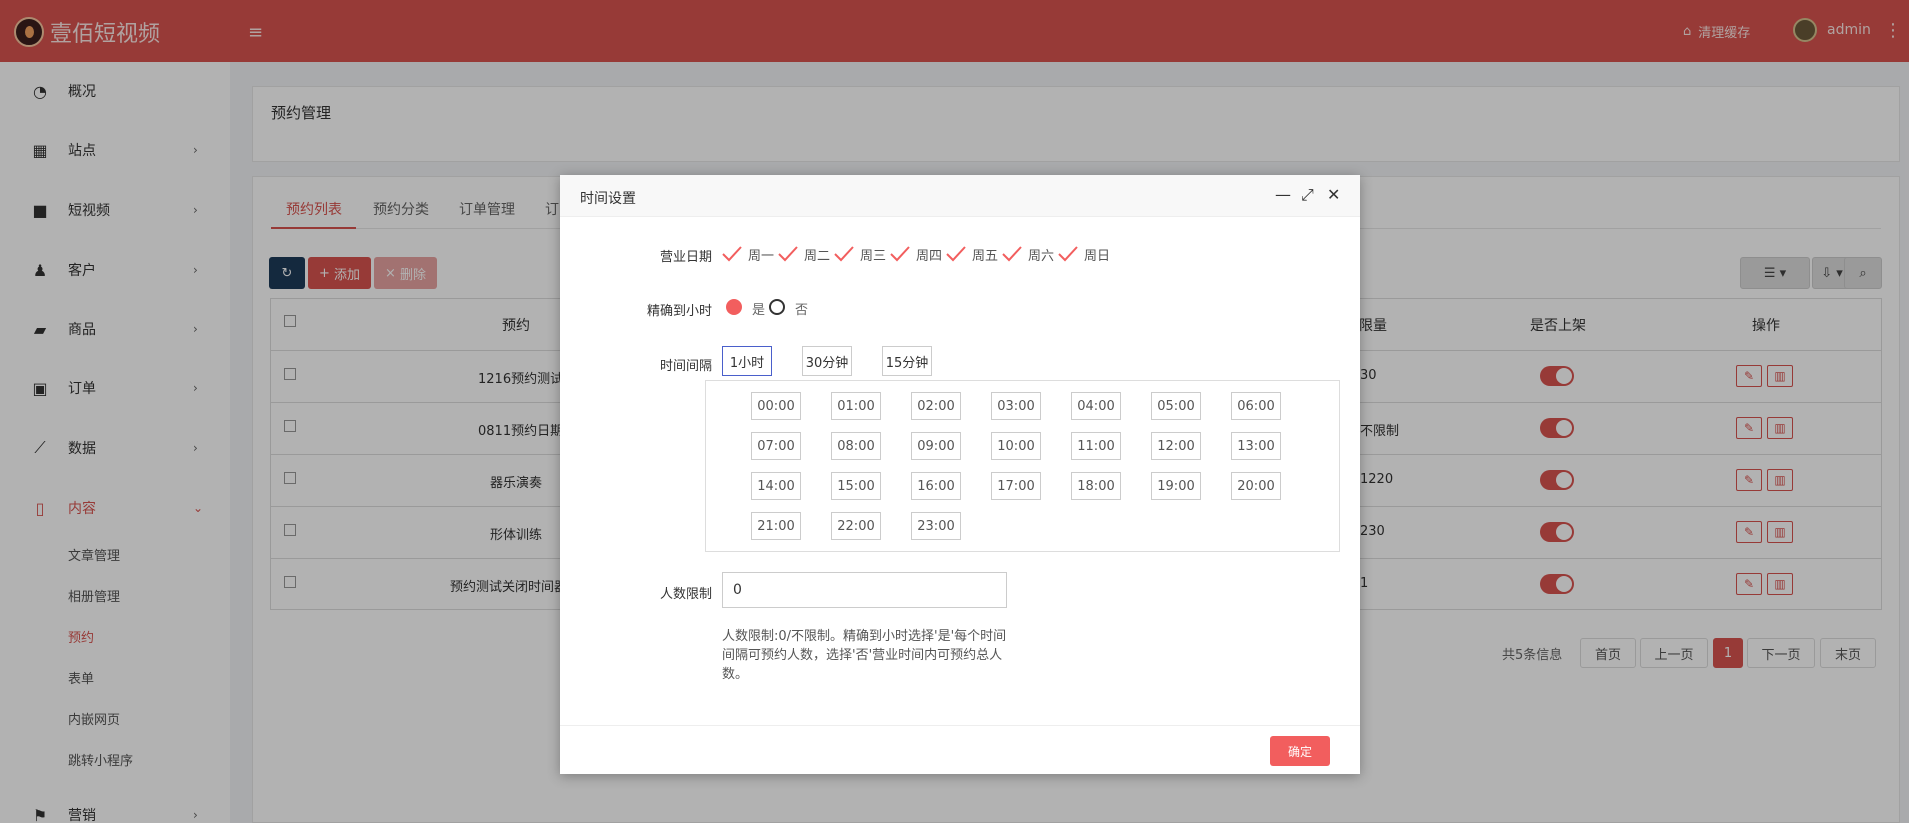  What do you see at coordinates (907, 361) in the screenshot?
I see `interval-15m-button: 15分钟` at bounding box center [907, 361].